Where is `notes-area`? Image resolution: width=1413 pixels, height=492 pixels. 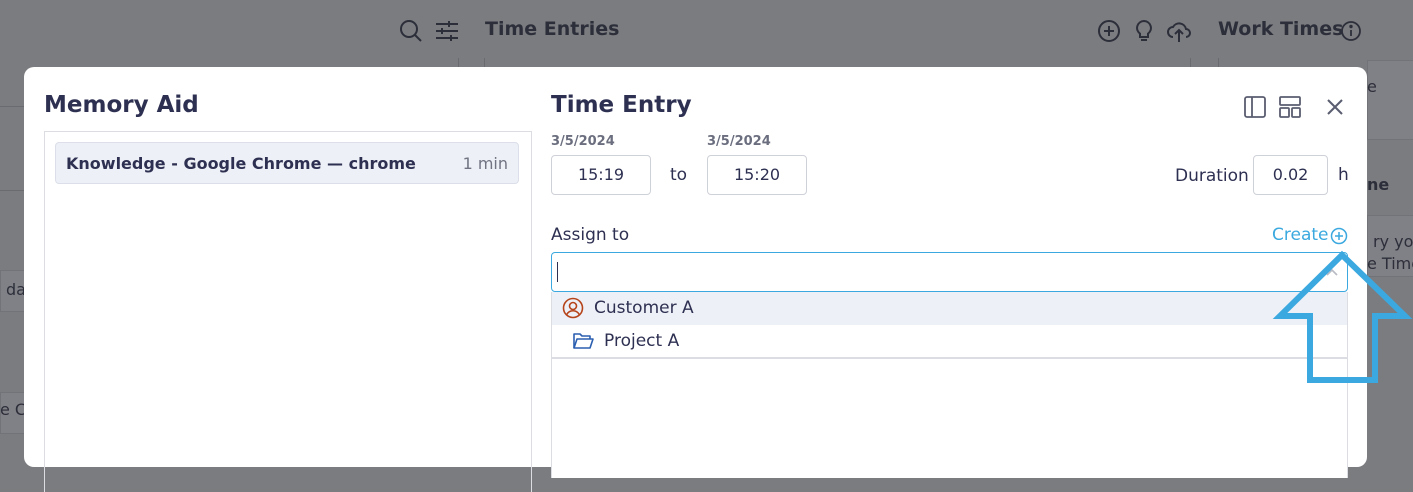
notes-area is located at coordinates (949, 418).